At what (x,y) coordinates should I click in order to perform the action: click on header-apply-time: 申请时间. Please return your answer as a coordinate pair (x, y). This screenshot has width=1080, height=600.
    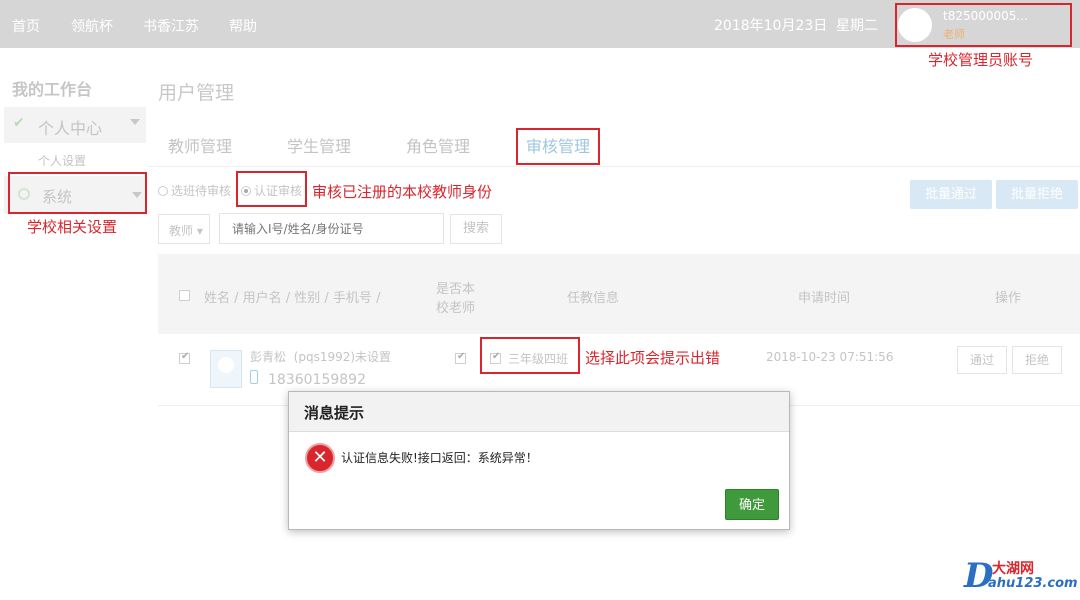
    Looking at the image, I should click on (824, 298).